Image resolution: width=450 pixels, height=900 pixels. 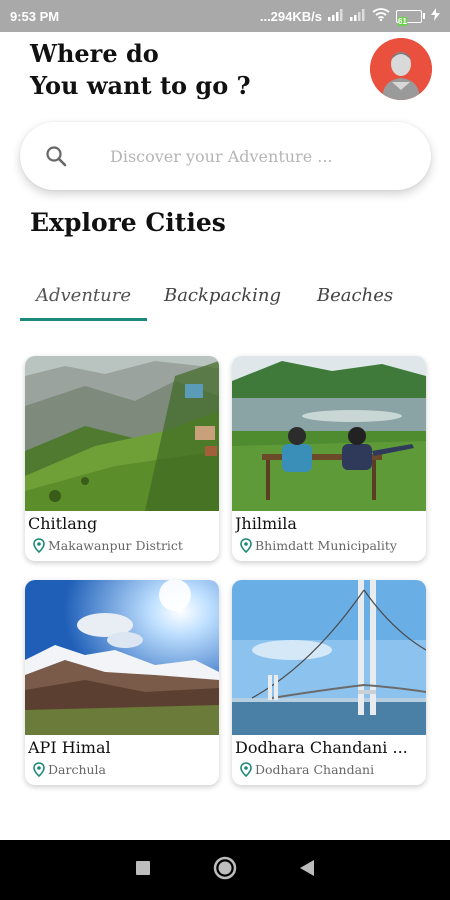 I want to click on status-time: 9:53 PM, so click(x=35, y=16).